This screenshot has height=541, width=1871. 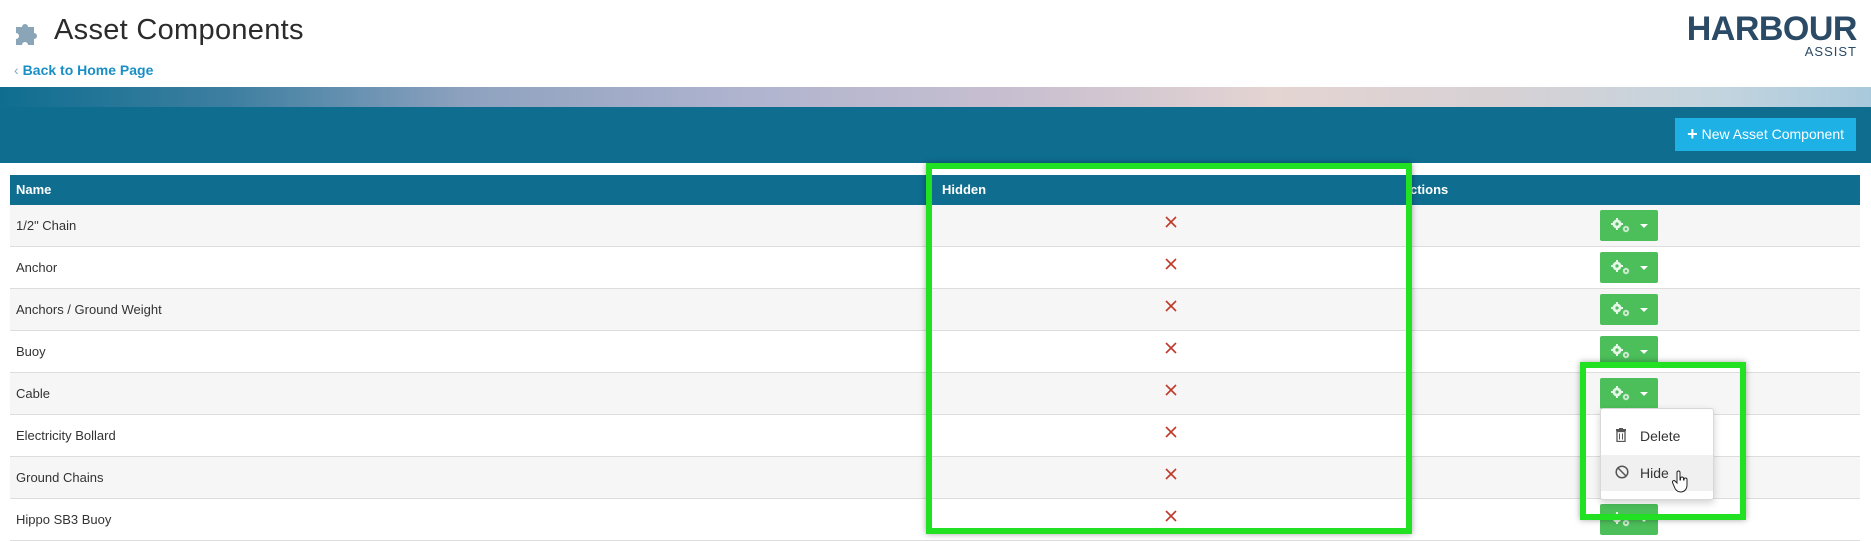 I want to click on menu-item-hide: Hide, so click(x=1657, y=473).